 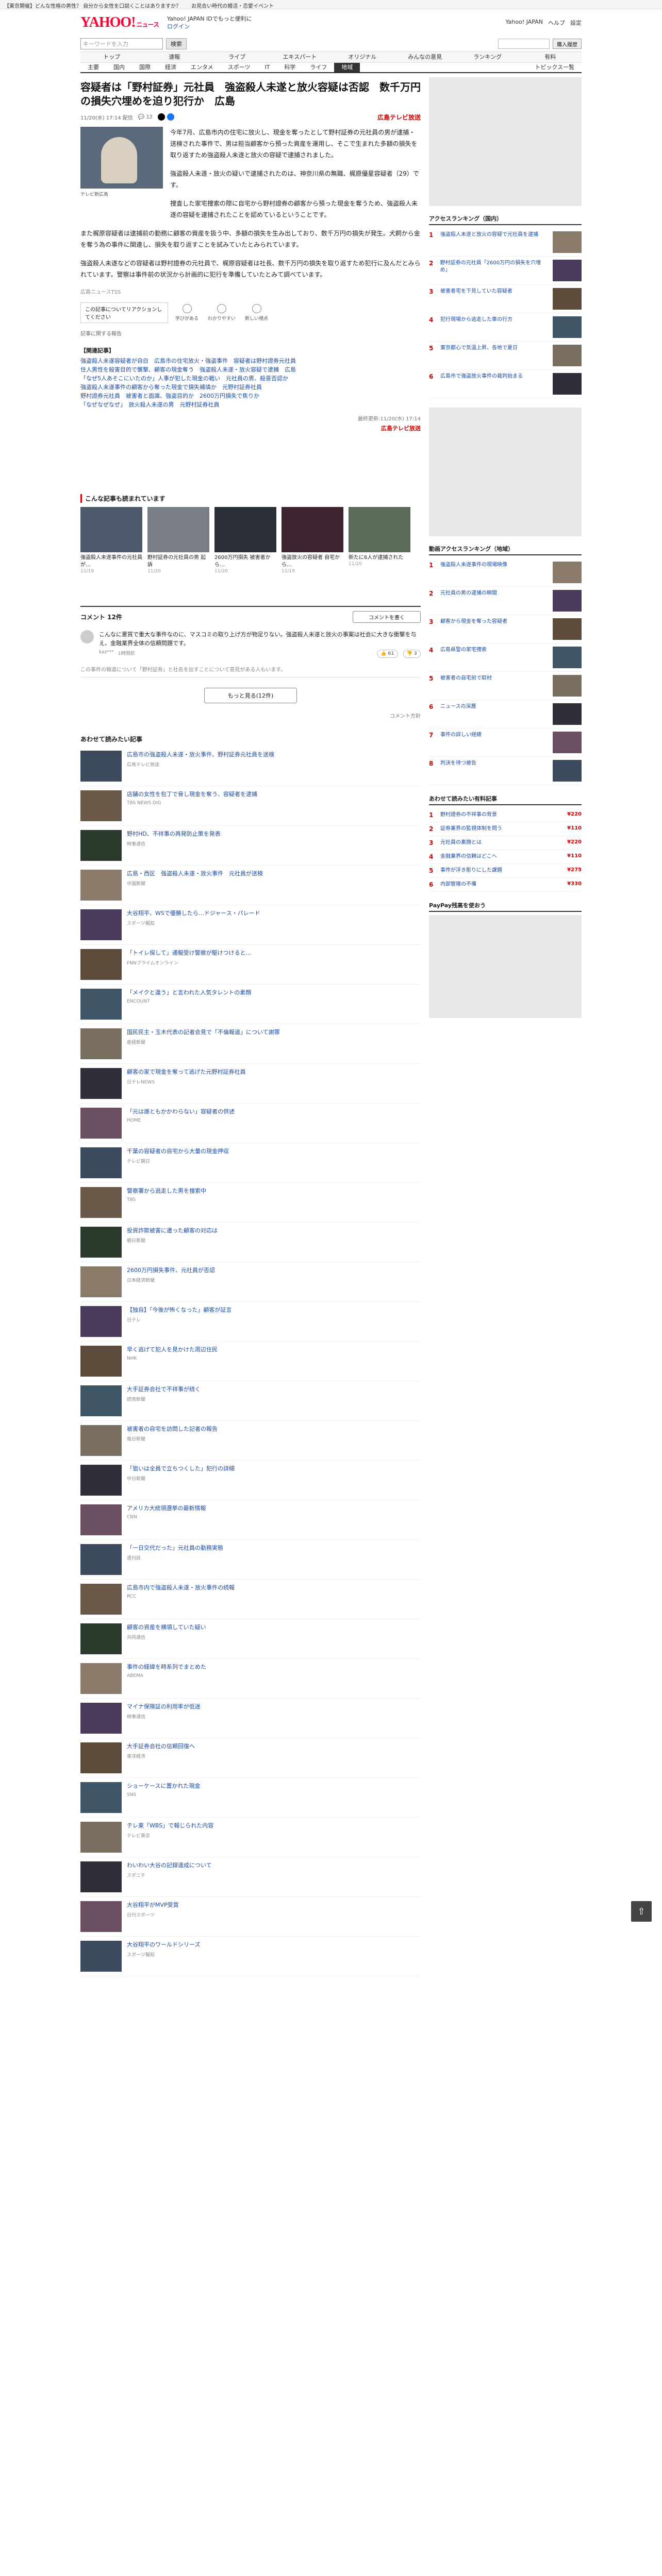 I want to click on ranking-item: 5 被害者の自宅前で取材, so click(x=505, y=686).